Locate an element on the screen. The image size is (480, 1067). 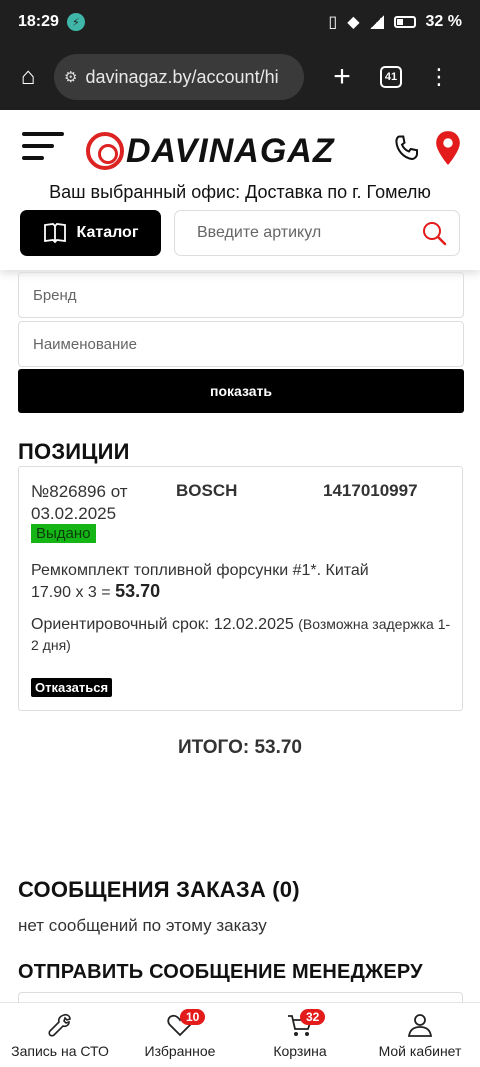
tab-switcher: 41 is located at coordinates (391, 77).